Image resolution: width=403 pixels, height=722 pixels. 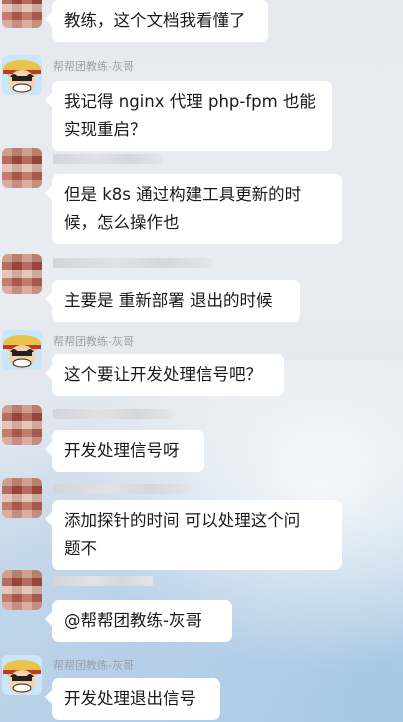 What do you see at coordinates (80, 548) in the screenshot?
I see `message-text: 题不` at bounding box center [80, 548].